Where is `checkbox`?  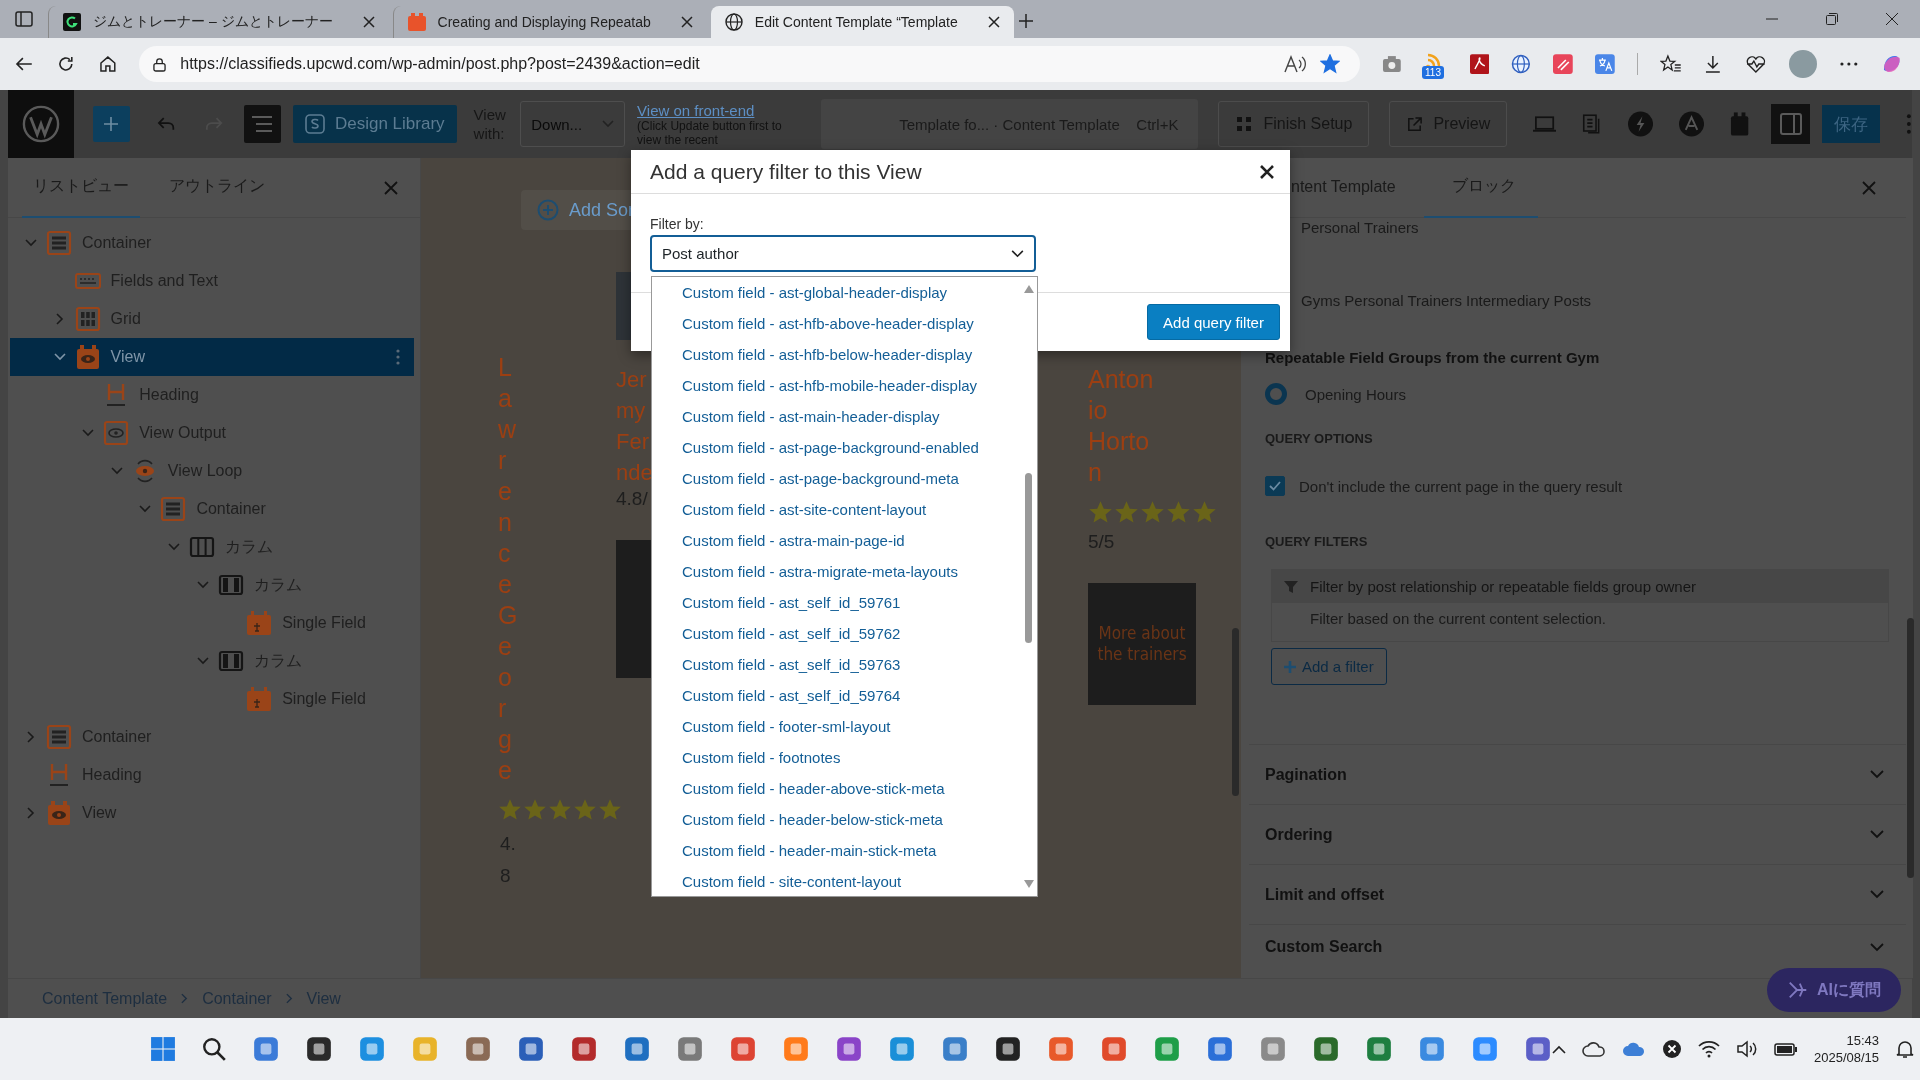
checkbox is located at coordinates (1275, 486).